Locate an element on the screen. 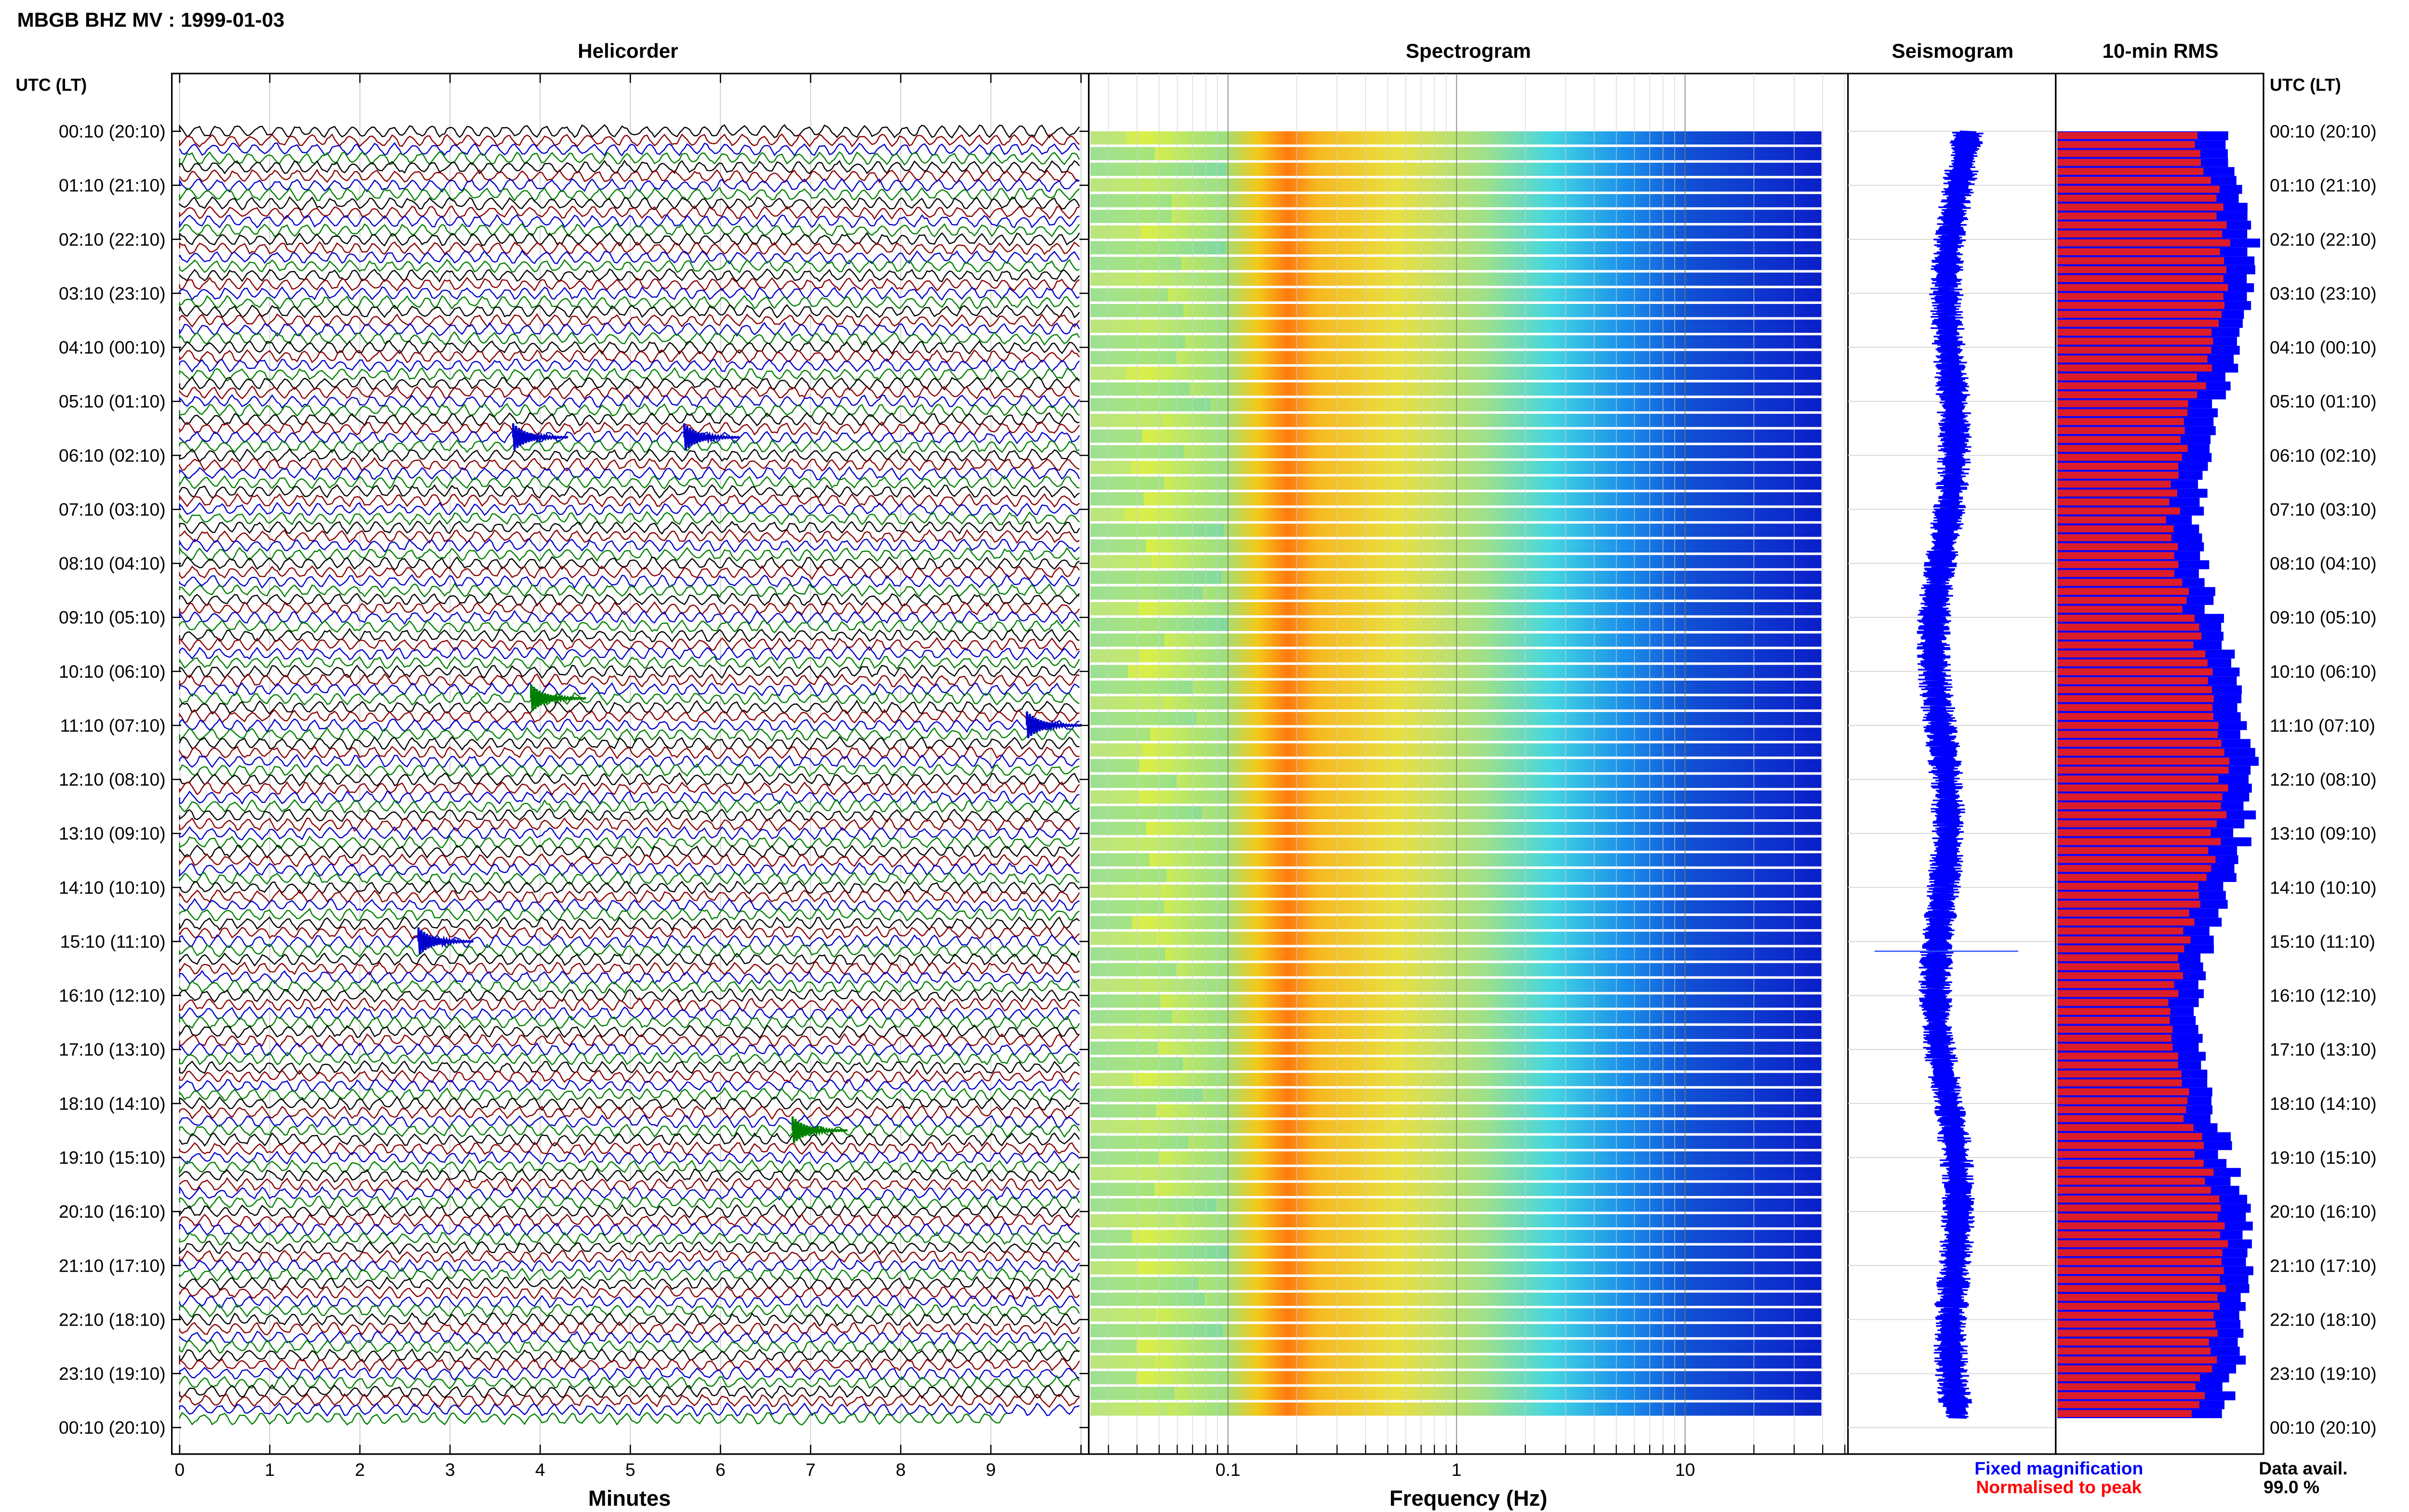 The height and width of the screenshot is (1512, 2409). time-label-right: 21:10 (17:10) is located at coordinates (2323, 1265).